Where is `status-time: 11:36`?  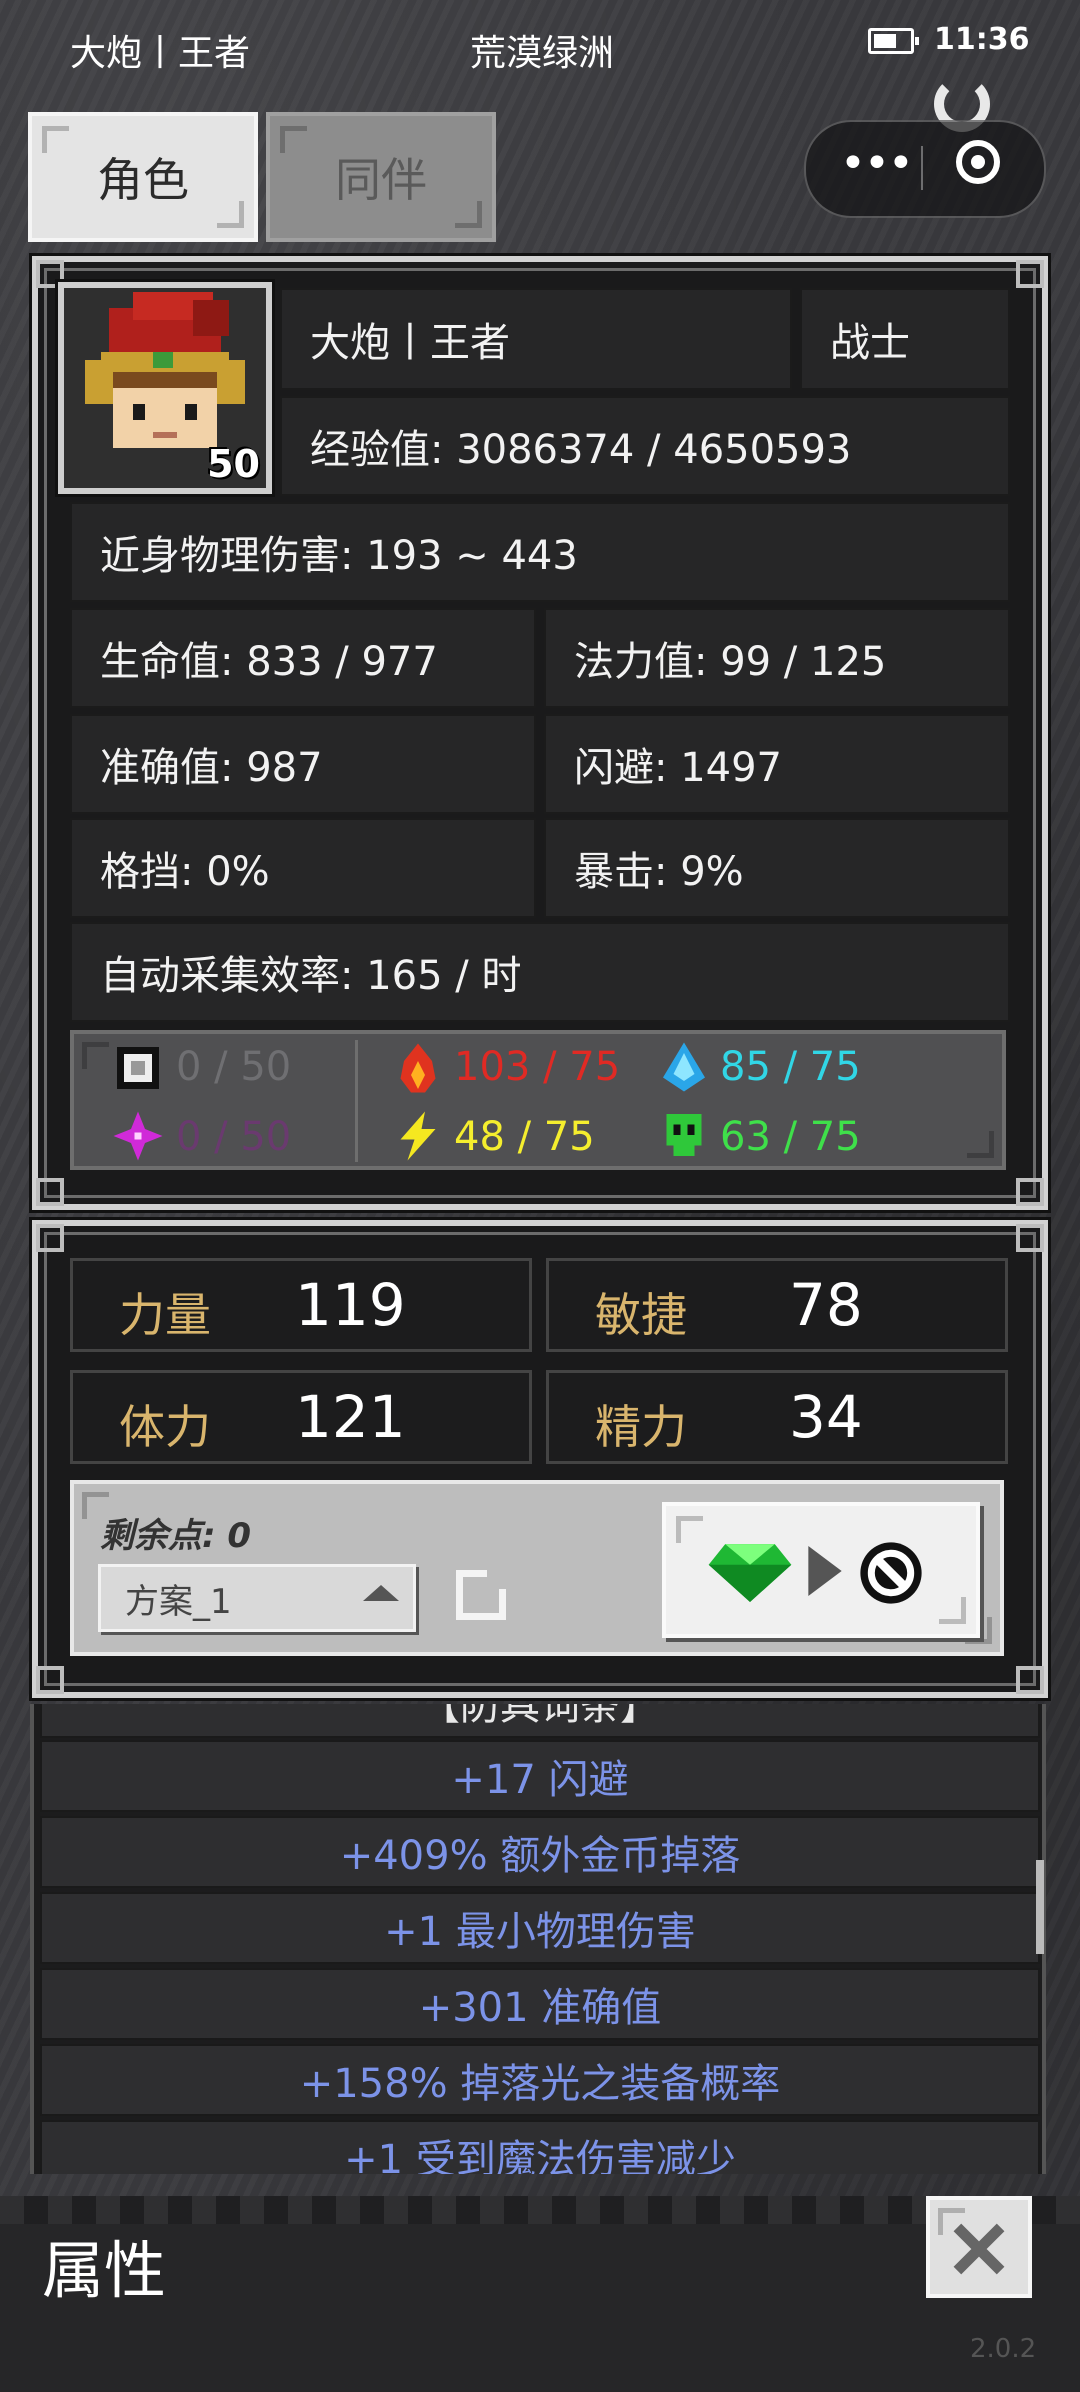
status-time: 11:36 is located at coordinates (982, 39).